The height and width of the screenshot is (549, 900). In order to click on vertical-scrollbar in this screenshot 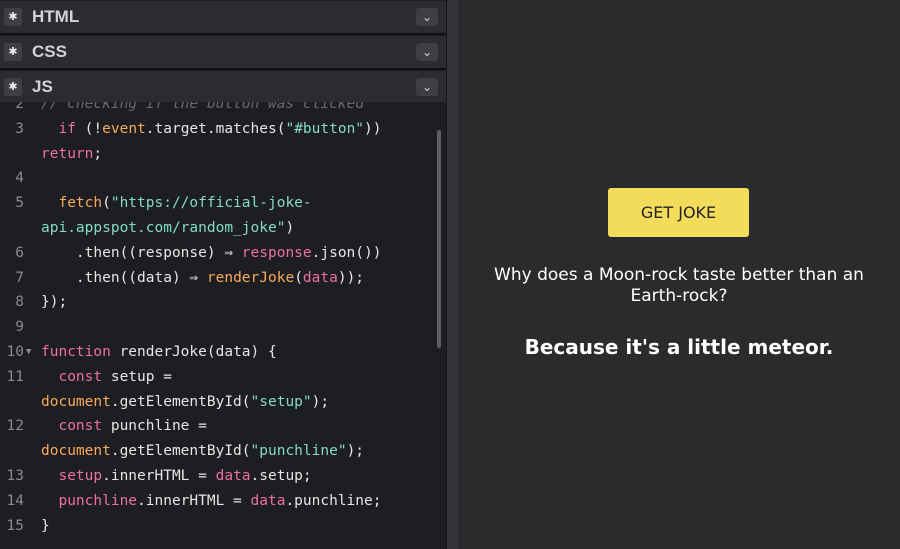, I will do `click(439, 239)`.